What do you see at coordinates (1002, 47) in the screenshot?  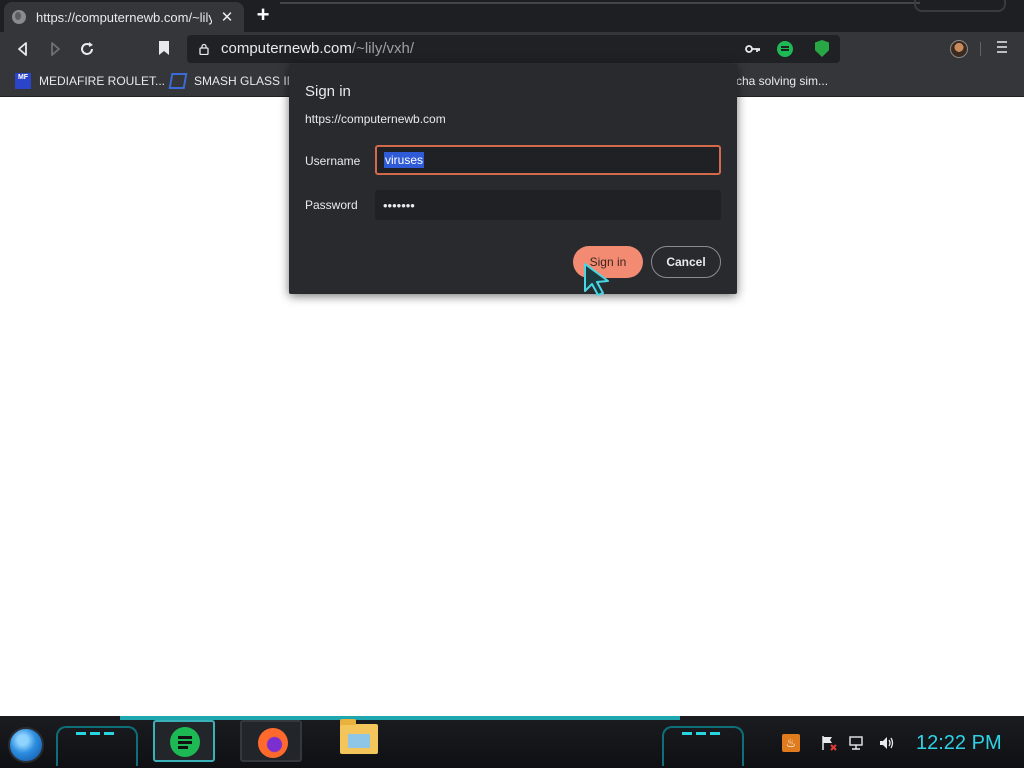 I see `menu-icon` at bounding box center [1002, 47].